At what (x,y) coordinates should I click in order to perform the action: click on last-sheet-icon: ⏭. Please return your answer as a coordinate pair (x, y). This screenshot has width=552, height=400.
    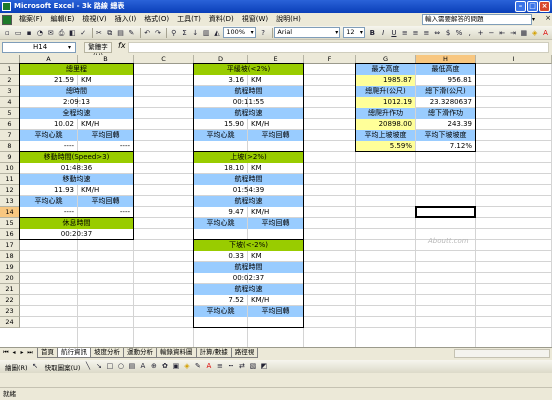
    Looking at the image, I should click on (30, 353).